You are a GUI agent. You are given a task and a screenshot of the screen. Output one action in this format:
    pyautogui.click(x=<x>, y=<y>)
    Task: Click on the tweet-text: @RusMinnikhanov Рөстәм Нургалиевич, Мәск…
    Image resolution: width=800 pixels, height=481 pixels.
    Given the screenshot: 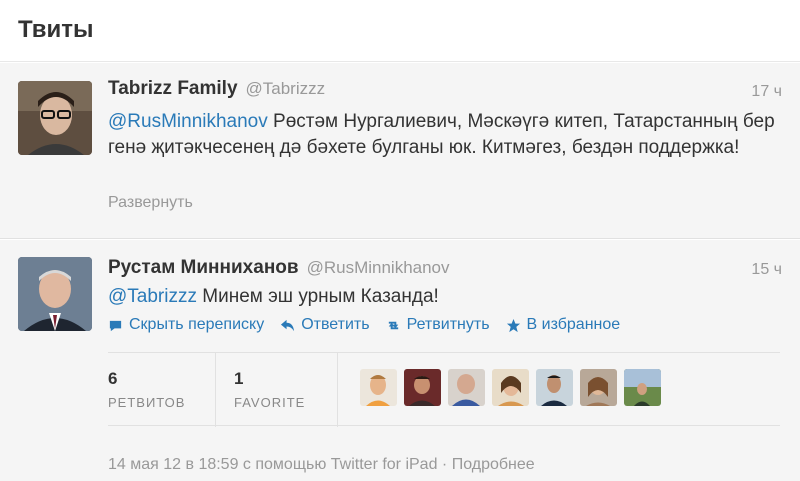 What is the action you would take?
    pyautogui.click(x=443, y=135)
    